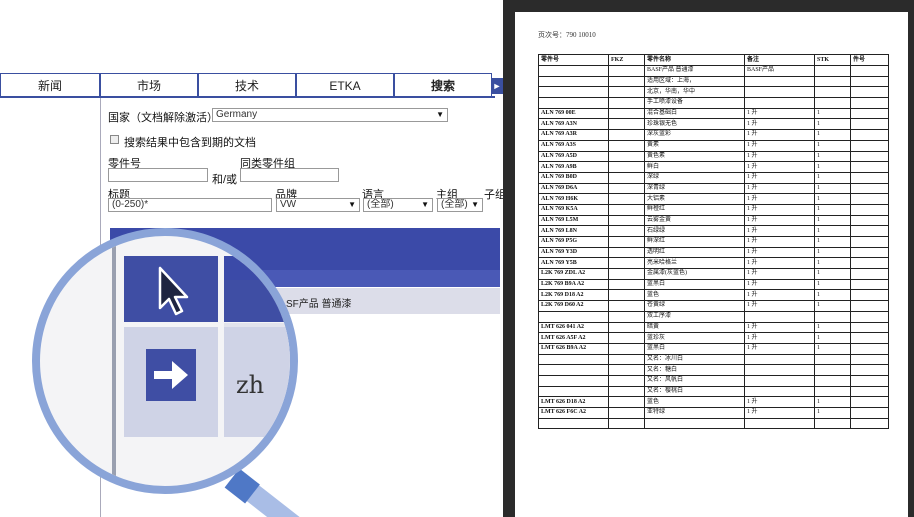  I want to click on cell-part-name: 适用区域：上海，, so click(694, 81).